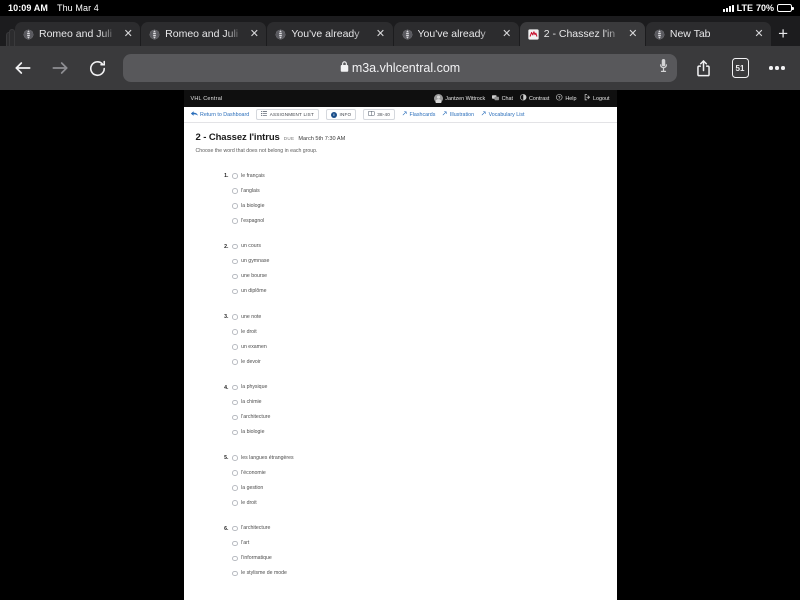 The width and height of the screenshot is (800, 600). I want to click on due-date: March 5th 7:30 AM, so click(322, 139).